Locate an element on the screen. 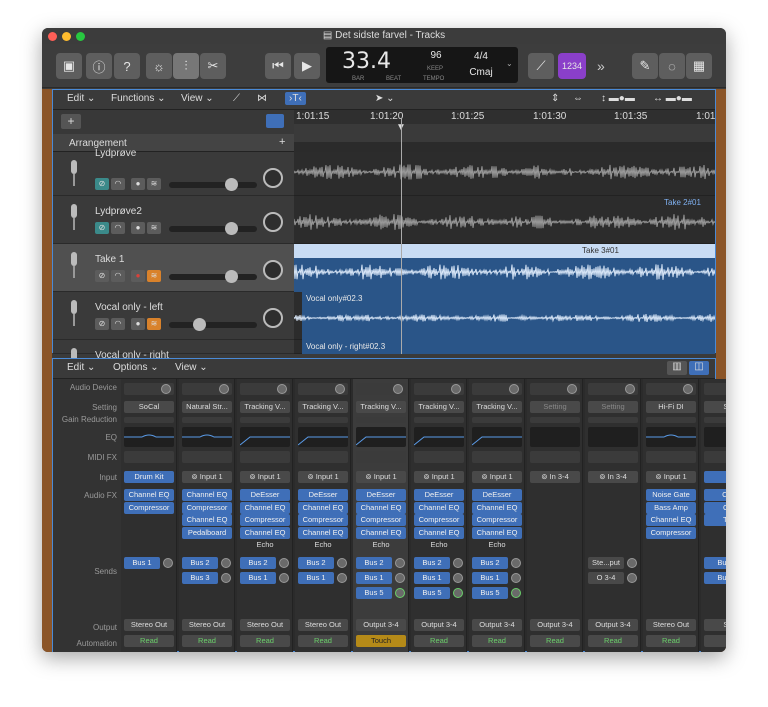  audio-fx-slot: Bass Amp is located at coordinates (671, 507).